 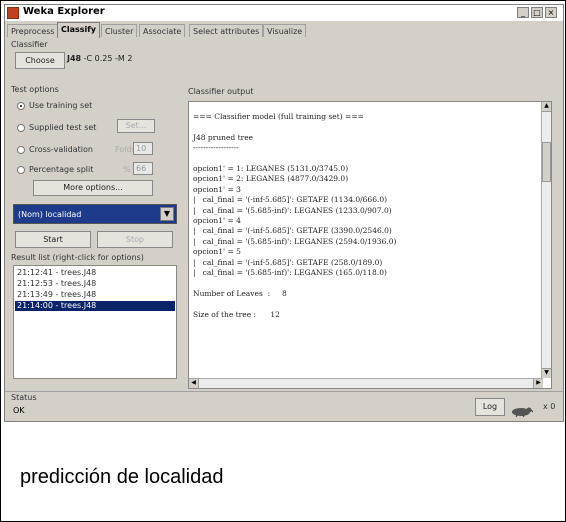 What do you see at coordinates (74, 58) in the screenshot?
I see `classifier-name: J48` at bounding box center [74, 58].